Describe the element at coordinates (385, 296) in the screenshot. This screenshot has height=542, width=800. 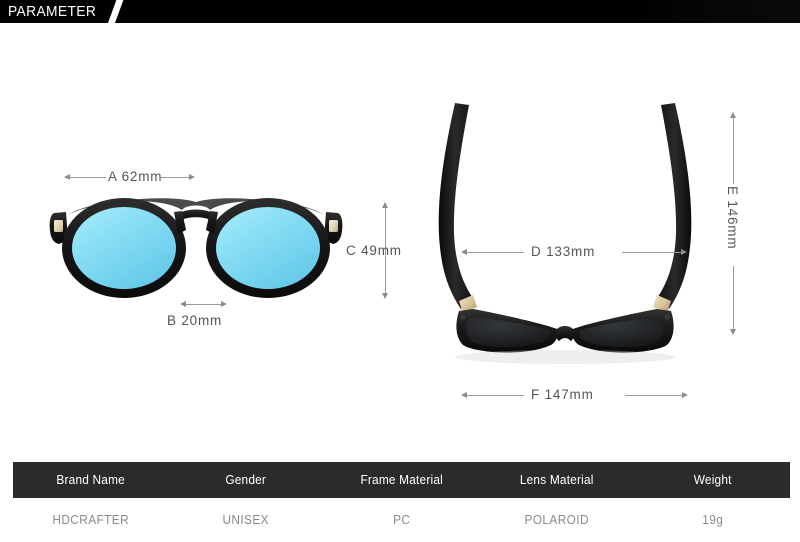
I see `dim-c-arrow-down-icon` at that location.